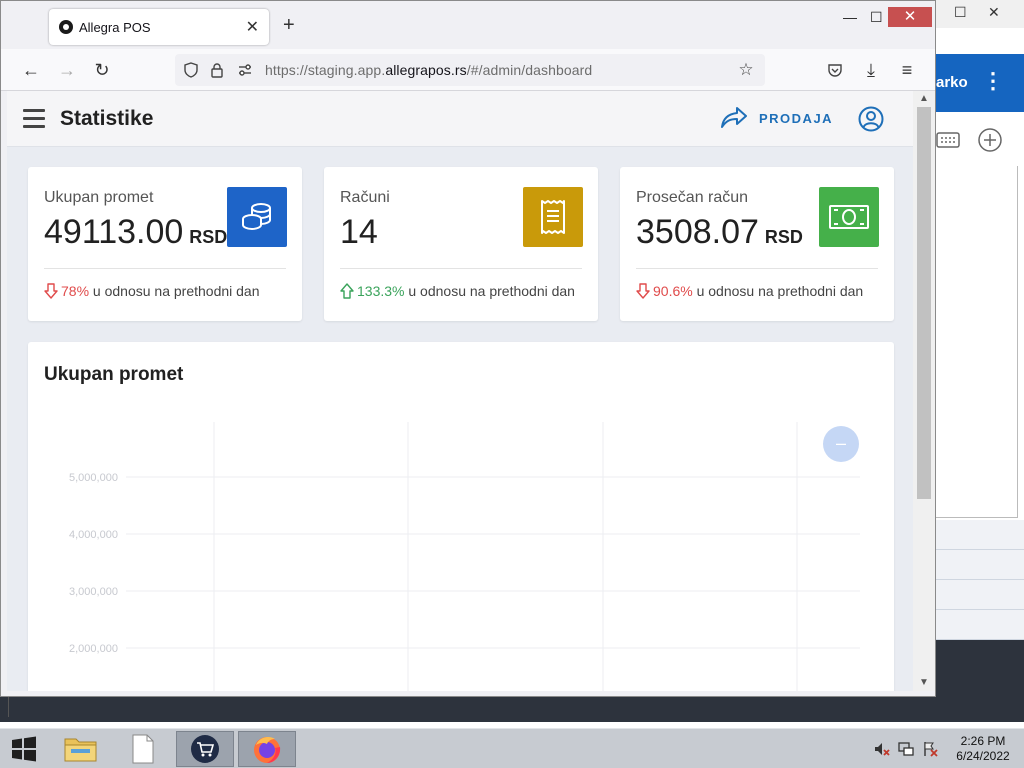 This screenshot has width=1024, height=768. I want to click on new-tab-icon: +, so click(289, 25).